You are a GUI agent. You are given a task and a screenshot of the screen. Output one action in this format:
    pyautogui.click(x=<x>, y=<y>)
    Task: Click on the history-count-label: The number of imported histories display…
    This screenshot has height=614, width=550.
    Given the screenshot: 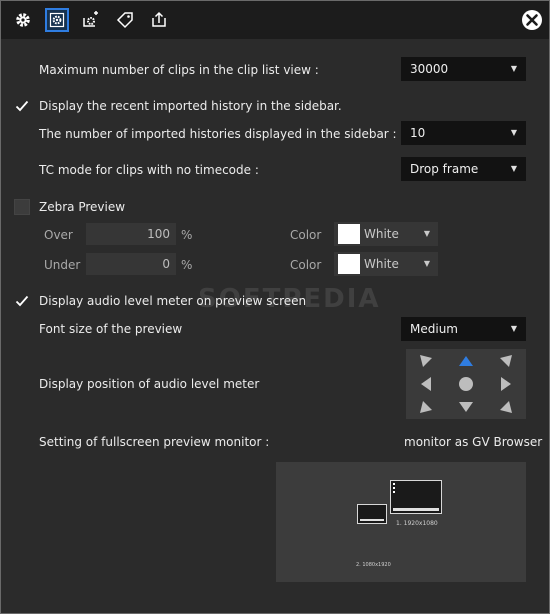 What is the action you would take?
    pyautogui.click(x=218, y=134)
    